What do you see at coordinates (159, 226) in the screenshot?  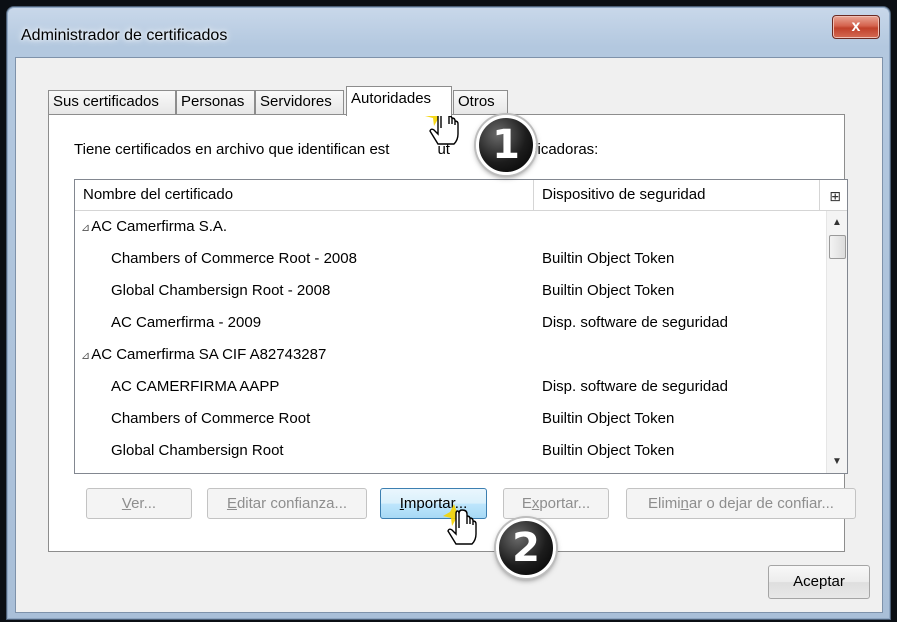 I see `group-name: AC Camerfirma S.A.` at bounding box center [159, 226].